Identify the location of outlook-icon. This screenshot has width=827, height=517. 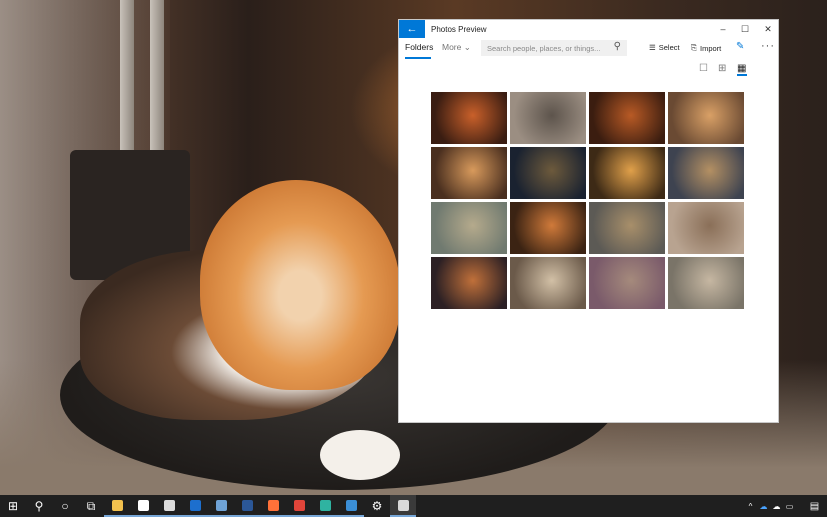
(195, 506).